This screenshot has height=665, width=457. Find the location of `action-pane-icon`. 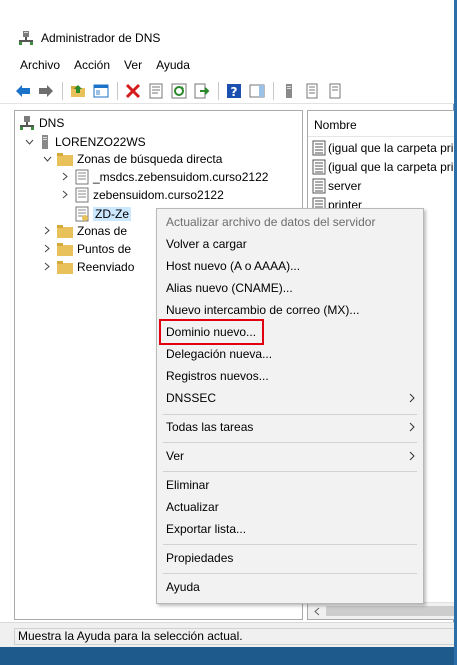

action-pane-icon is located at coordinates (257, 91).